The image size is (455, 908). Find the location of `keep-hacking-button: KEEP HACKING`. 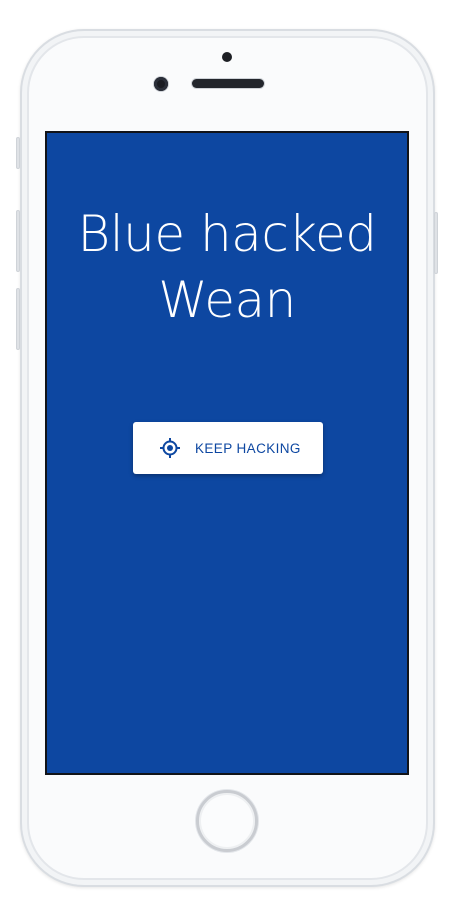

keep-hacking-button: KEEP HACKING is located at coordinates (228, 448).